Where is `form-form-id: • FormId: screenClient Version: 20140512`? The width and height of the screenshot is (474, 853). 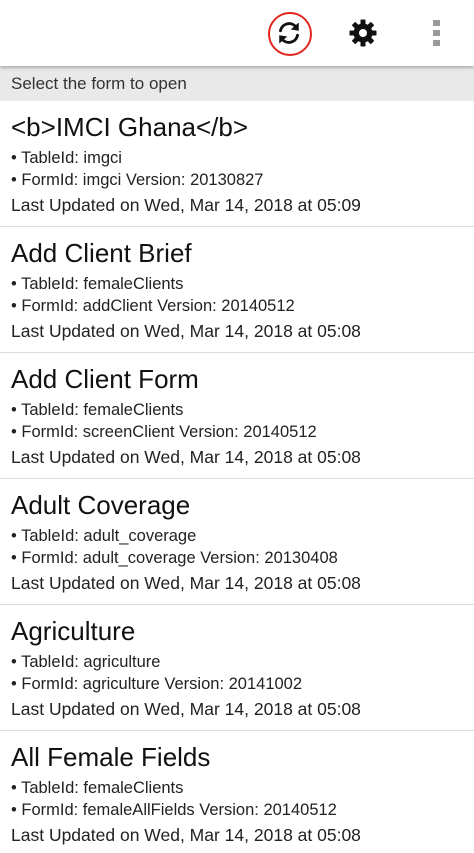 form-form-id: • FormId: screenClient Version: 20140512 is located at coordinates (164, 432).